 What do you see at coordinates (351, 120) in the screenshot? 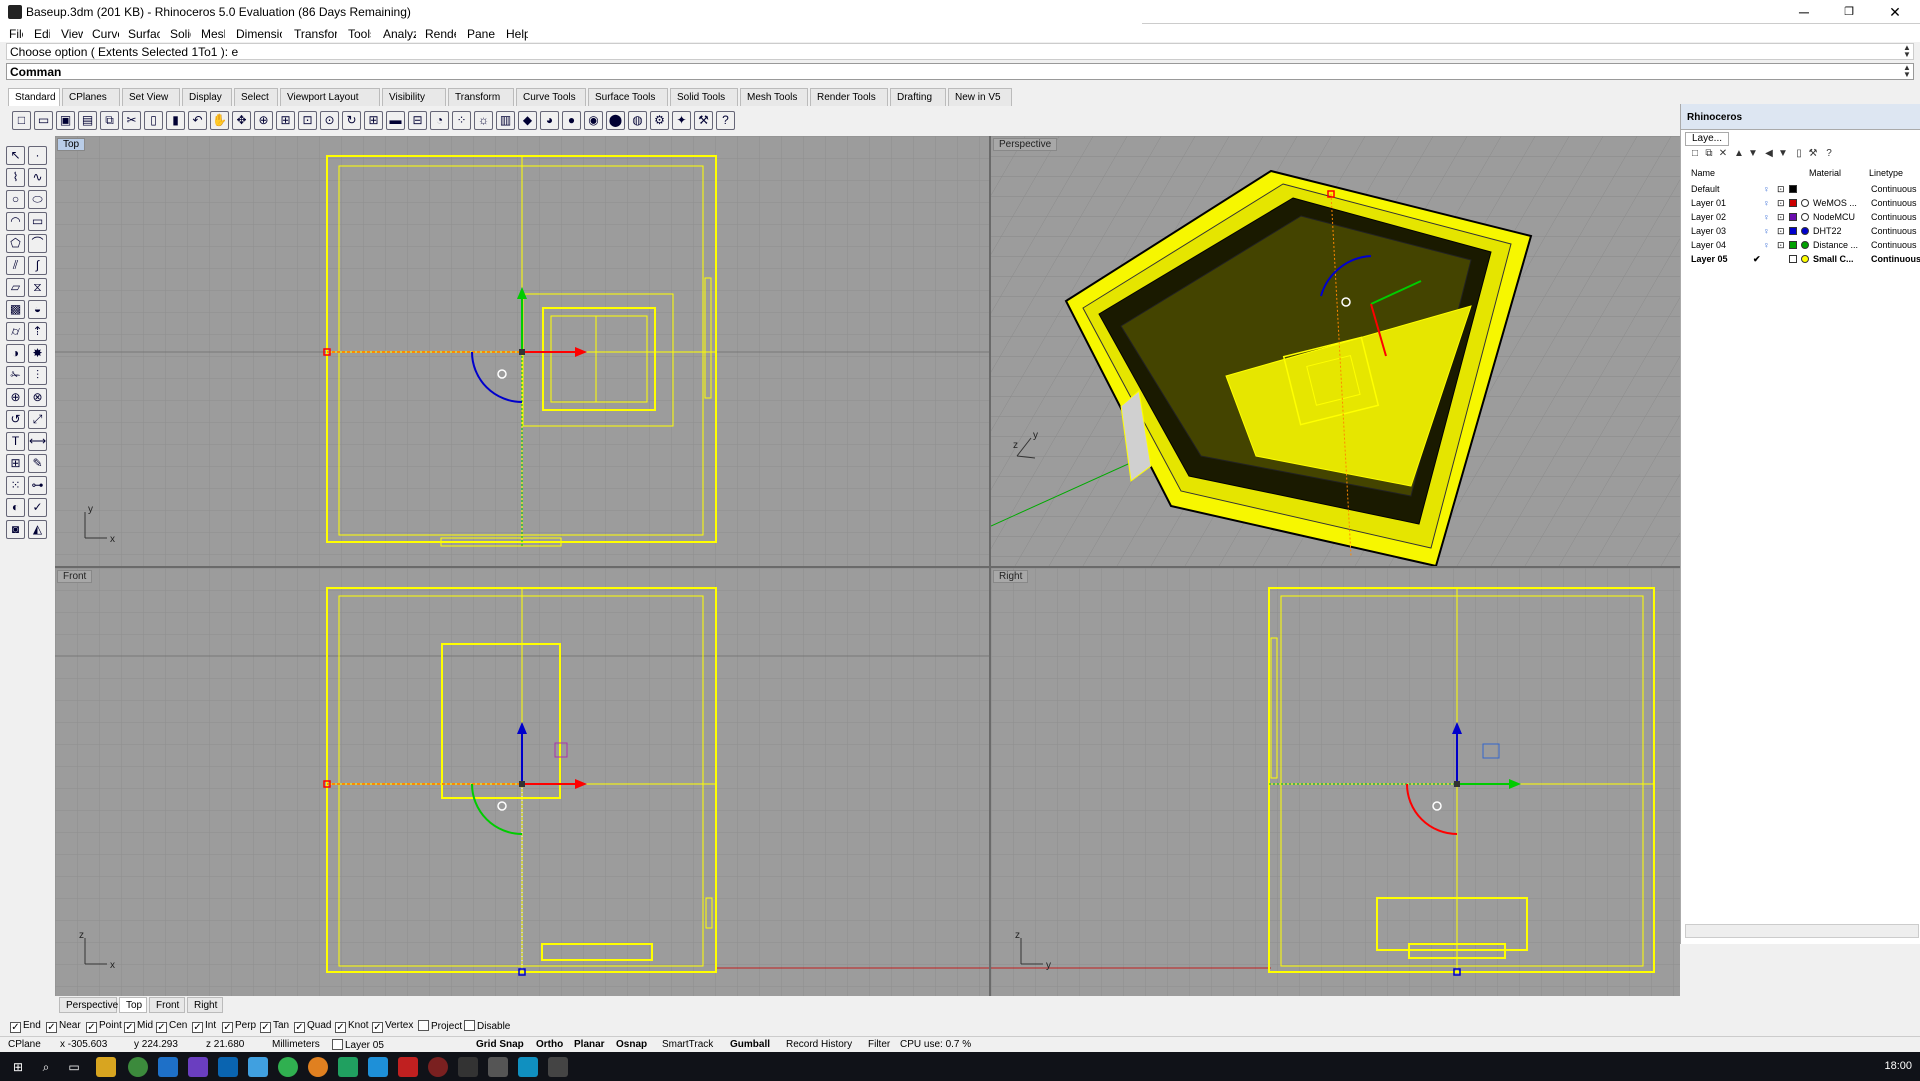
I see `rotate-view-icon: ↻` at bounding box center [351, 120].